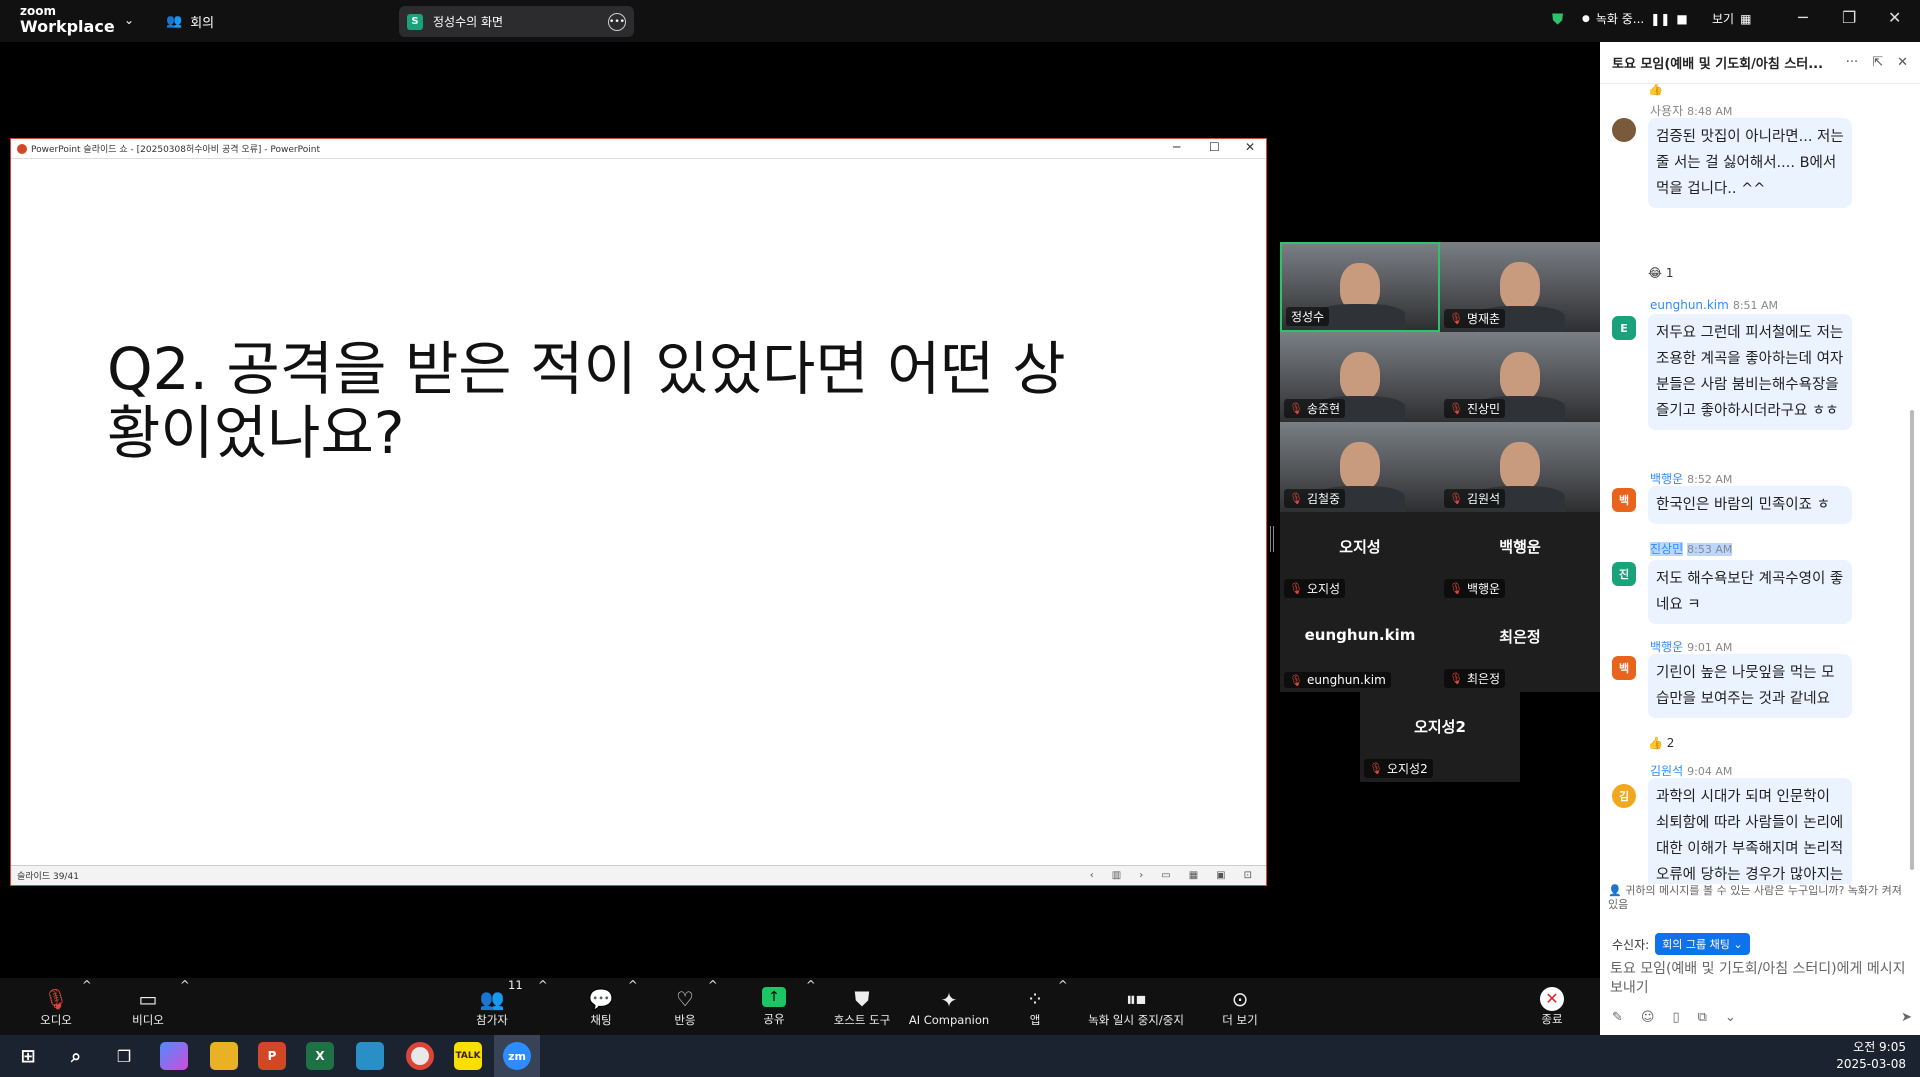  I want to click on recipient-dropdown: 회의 그룹 채팅 ⌄, so click(1702, 944).